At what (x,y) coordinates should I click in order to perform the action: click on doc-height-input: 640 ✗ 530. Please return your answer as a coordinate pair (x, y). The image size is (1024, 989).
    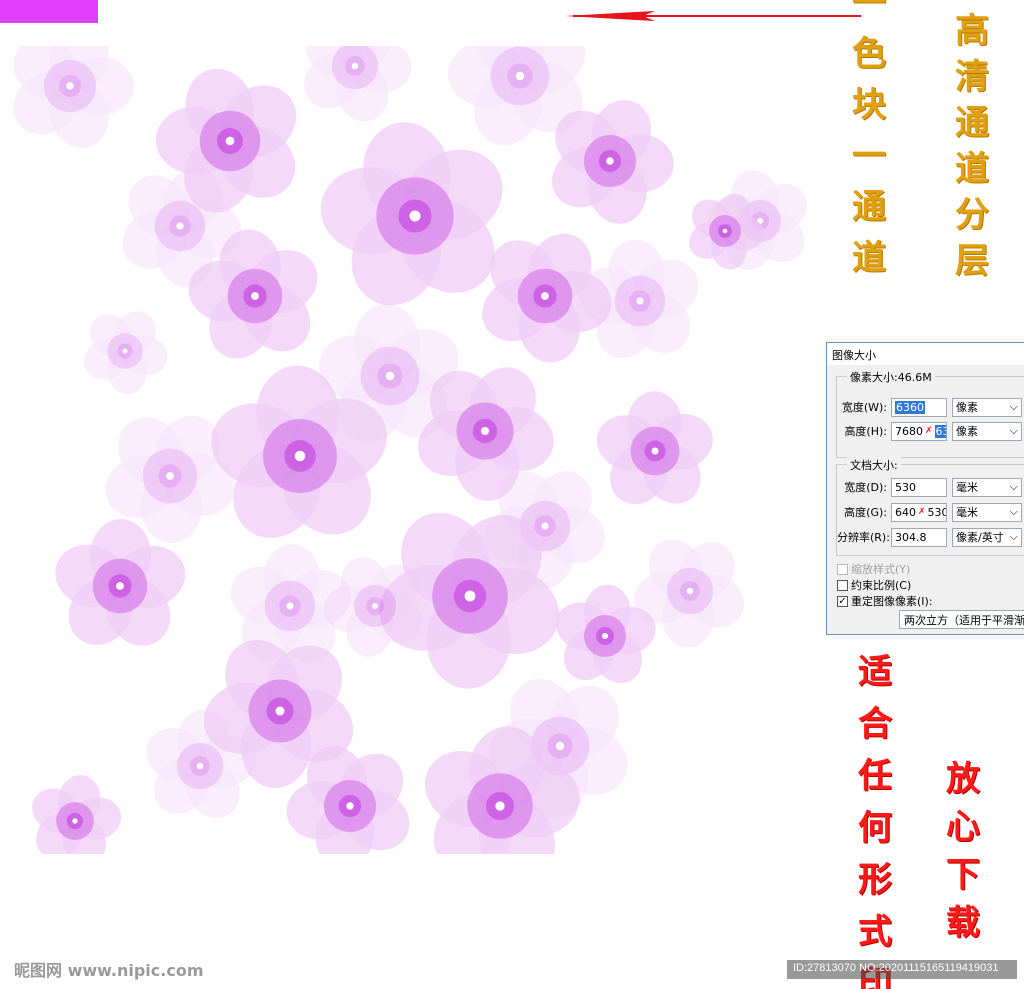
    Looking at the image, I should click on (919, 512).